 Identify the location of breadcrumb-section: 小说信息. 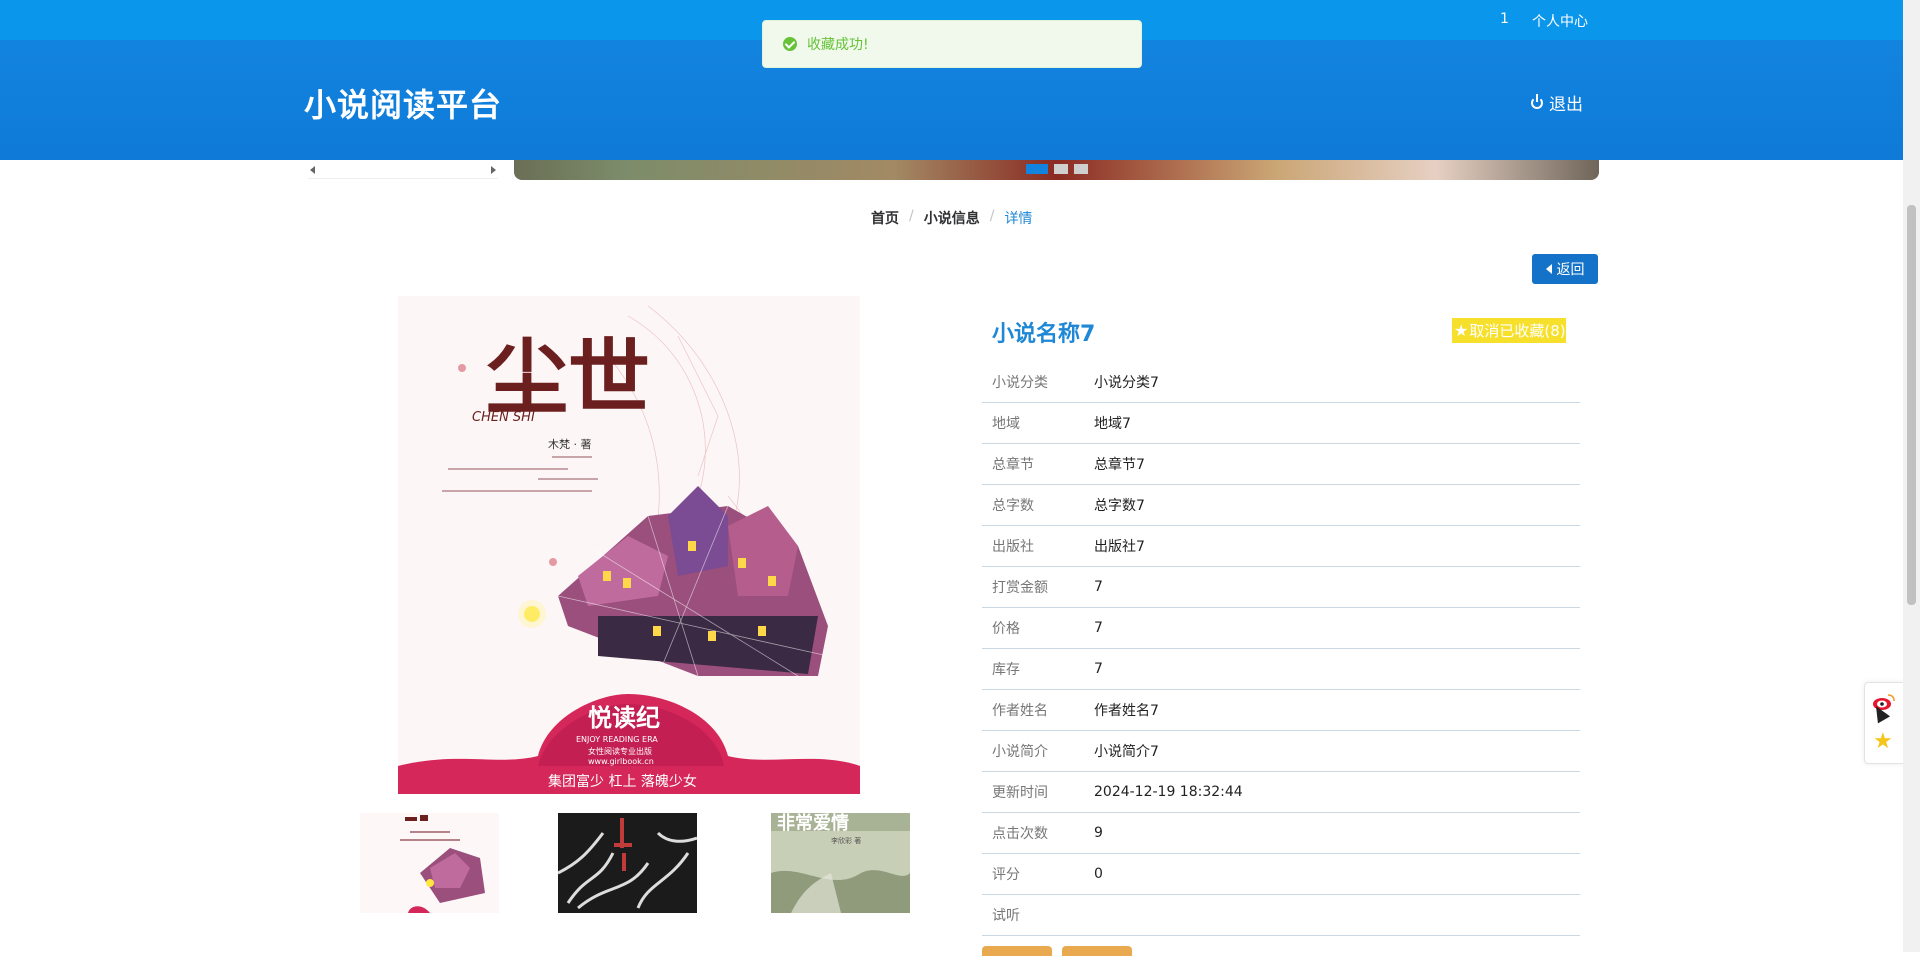
(952, 218).